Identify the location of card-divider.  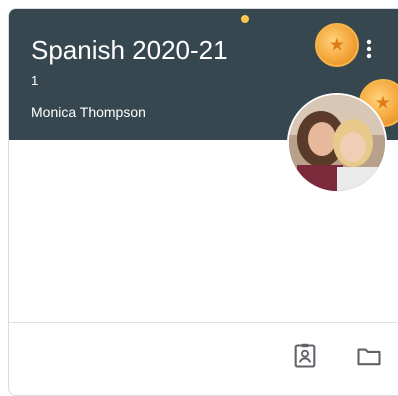
(203, 322).